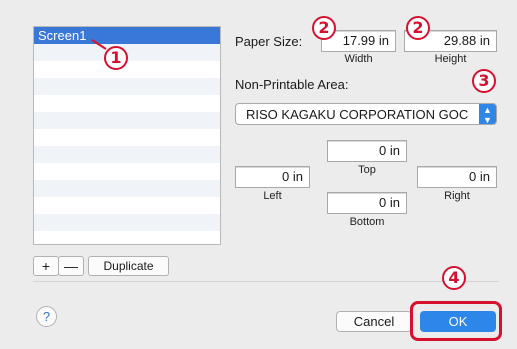 This screenshot has width=517, height=349. What do you see at coordinates (367, 222) in the screenshot?
I see `bottom-caption: Bottom` at bounding box center [367, 222].